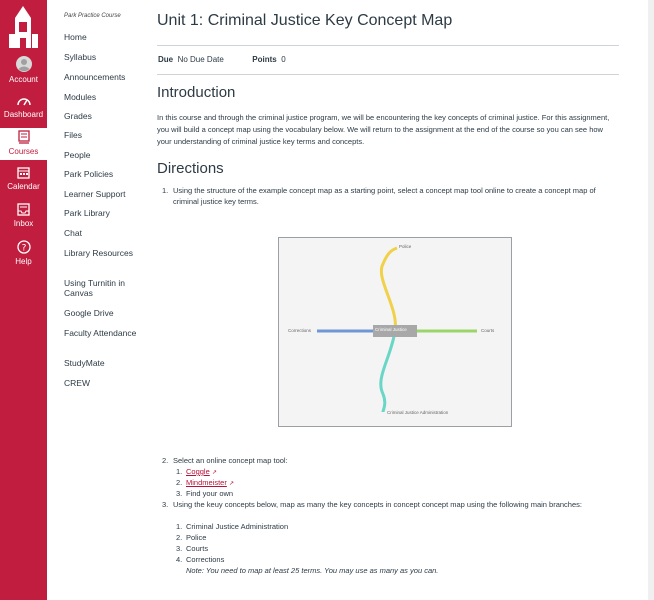 The width and height of the screenshot is (654, 600). Describe the element at coordinates (179, 471) in the screenshot. I see `tool-number: 1.` at that location.